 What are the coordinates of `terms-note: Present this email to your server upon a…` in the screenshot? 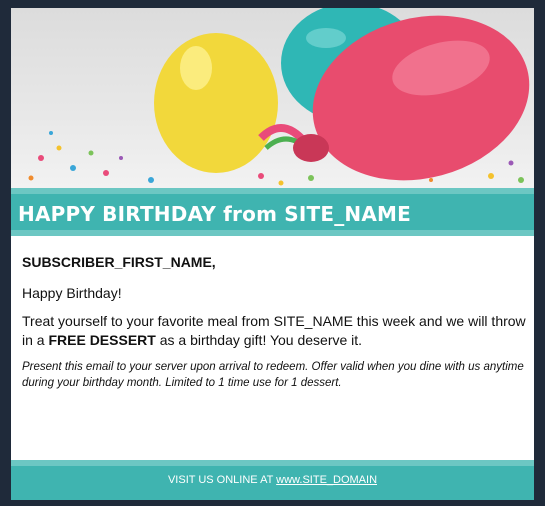 It's located at (273, 375).